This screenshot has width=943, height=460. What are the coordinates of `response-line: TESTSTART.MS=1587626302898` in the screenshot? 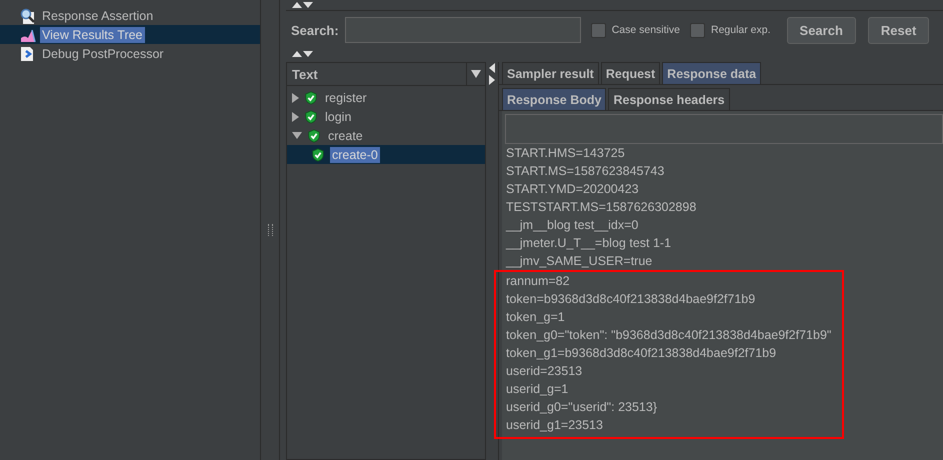 It's located at (602, 207).